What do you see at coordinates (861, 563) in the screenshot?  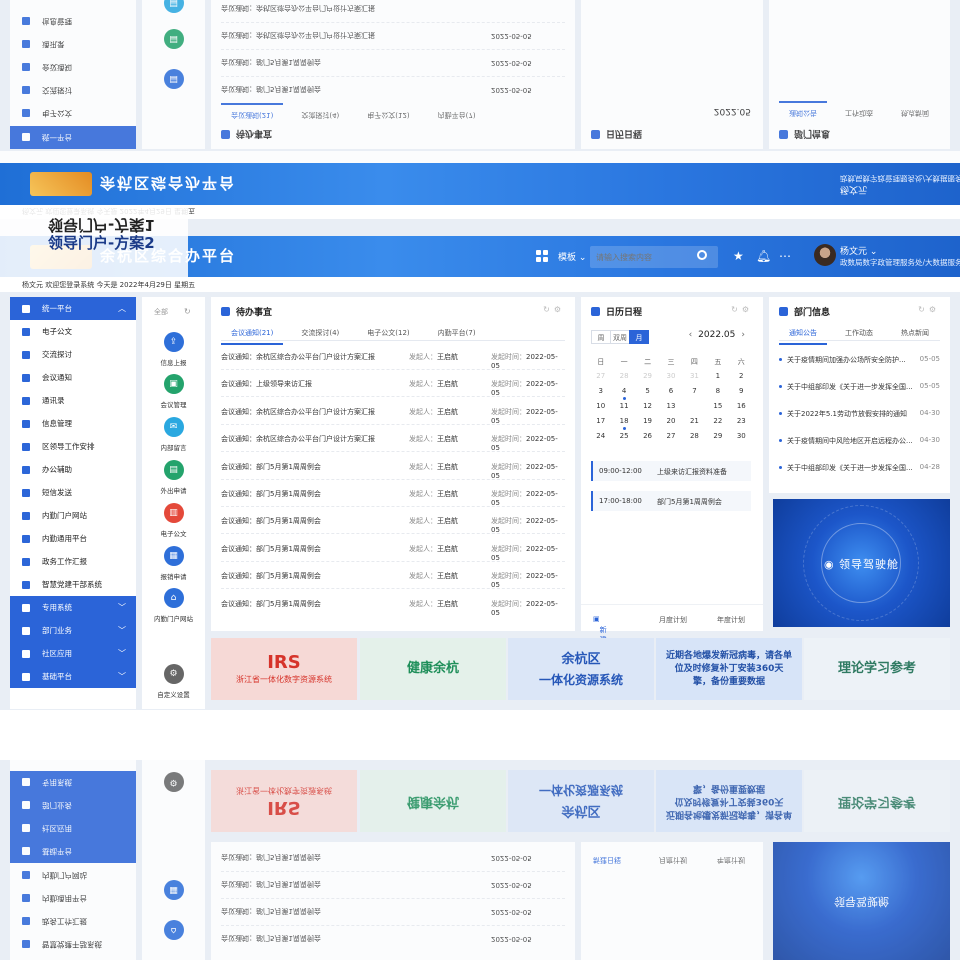 I see `leader-cockpit: ◉ 领导驾驶舱` at bounding box center [861, 563].